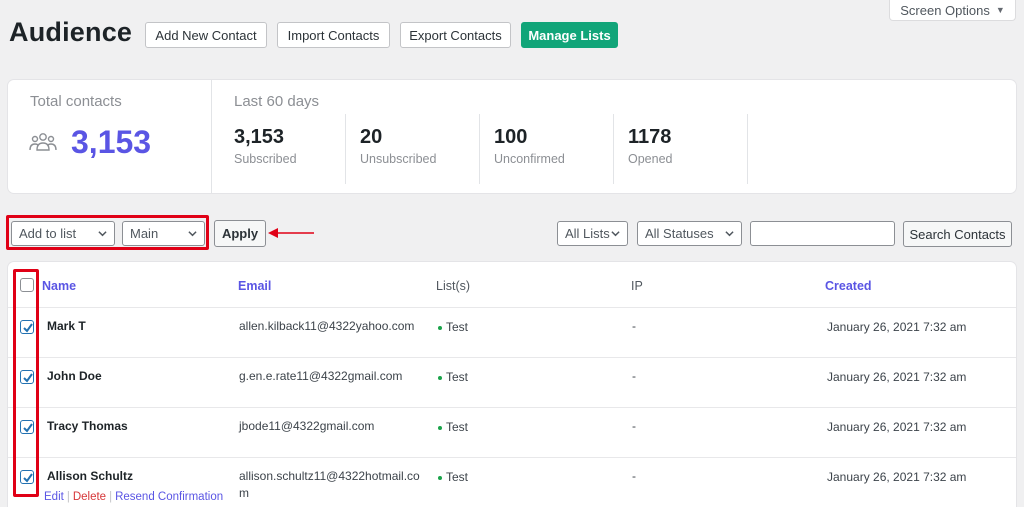 The height and width of the screenshot is (507, 1024). I want to click on stat-label: Opened, so click(650, 159).